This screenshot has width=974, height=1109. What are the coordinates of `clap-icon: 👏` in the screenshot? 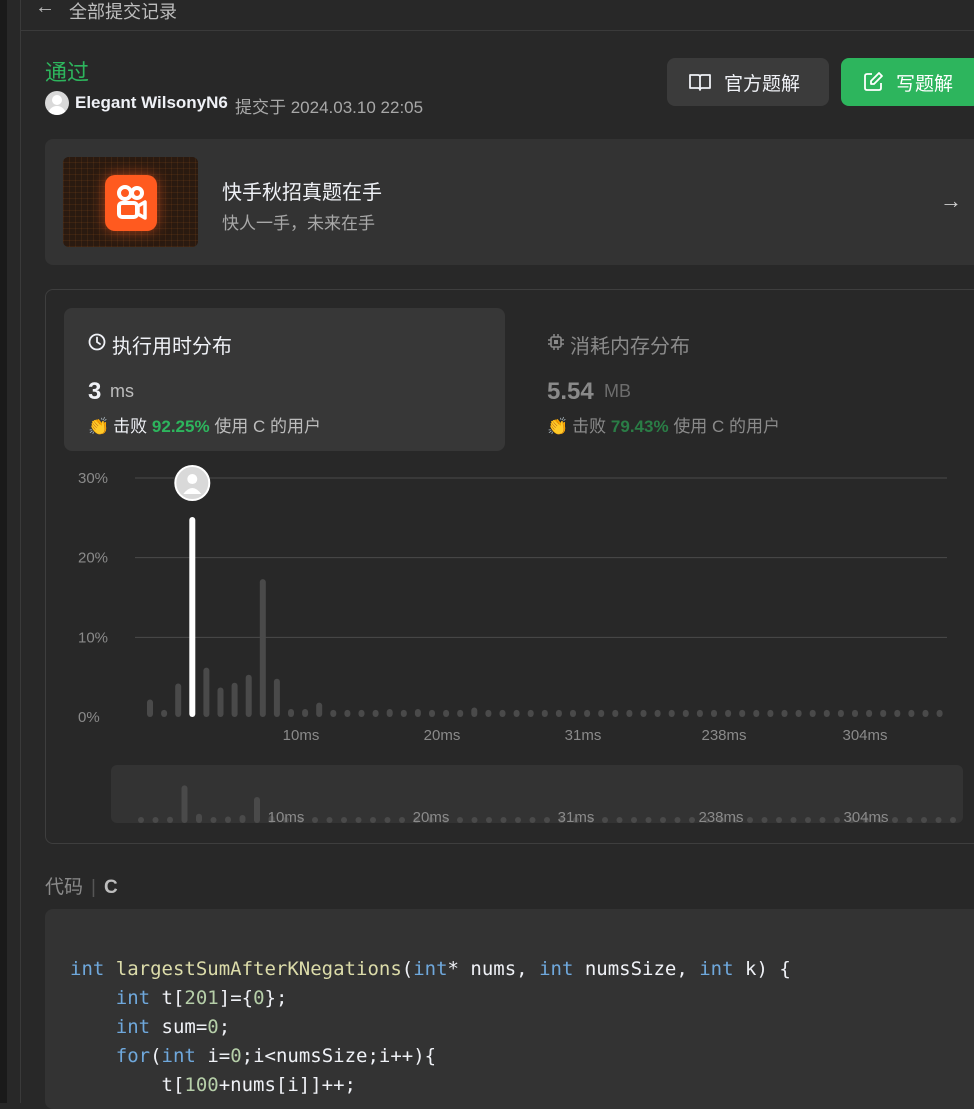 It's located at (558, 426).